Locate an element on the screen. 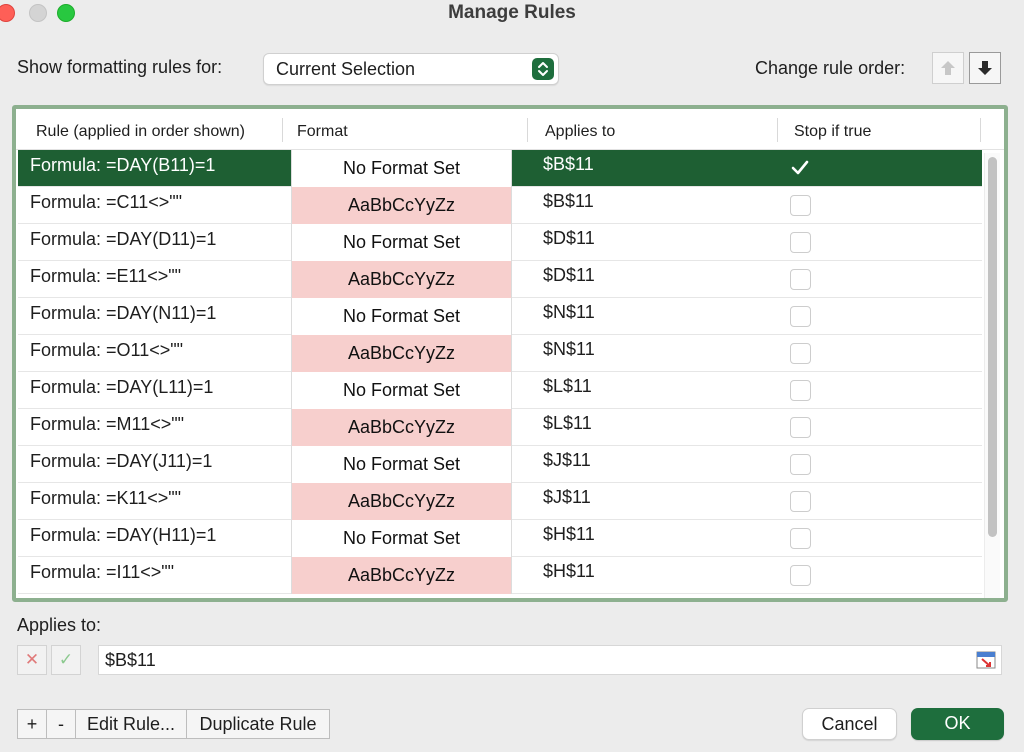 This screenshot has width=1024, height=752. cross-icon: ✕ is located at coordinates (32, 659).